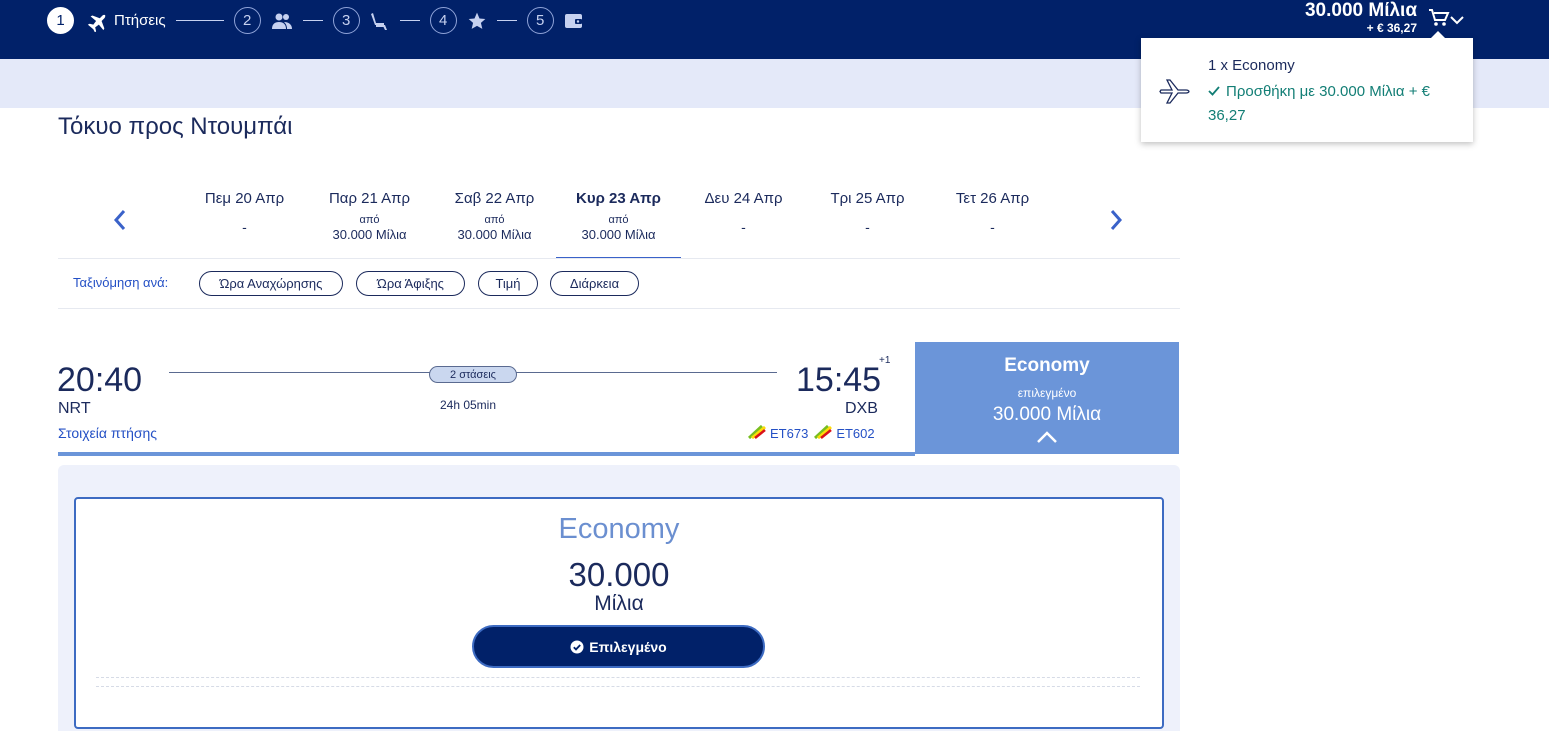  I want to click on cart-added-text: Προσθήκη με 30.000 Μίλια + € 36,27, so click(1319, 103).